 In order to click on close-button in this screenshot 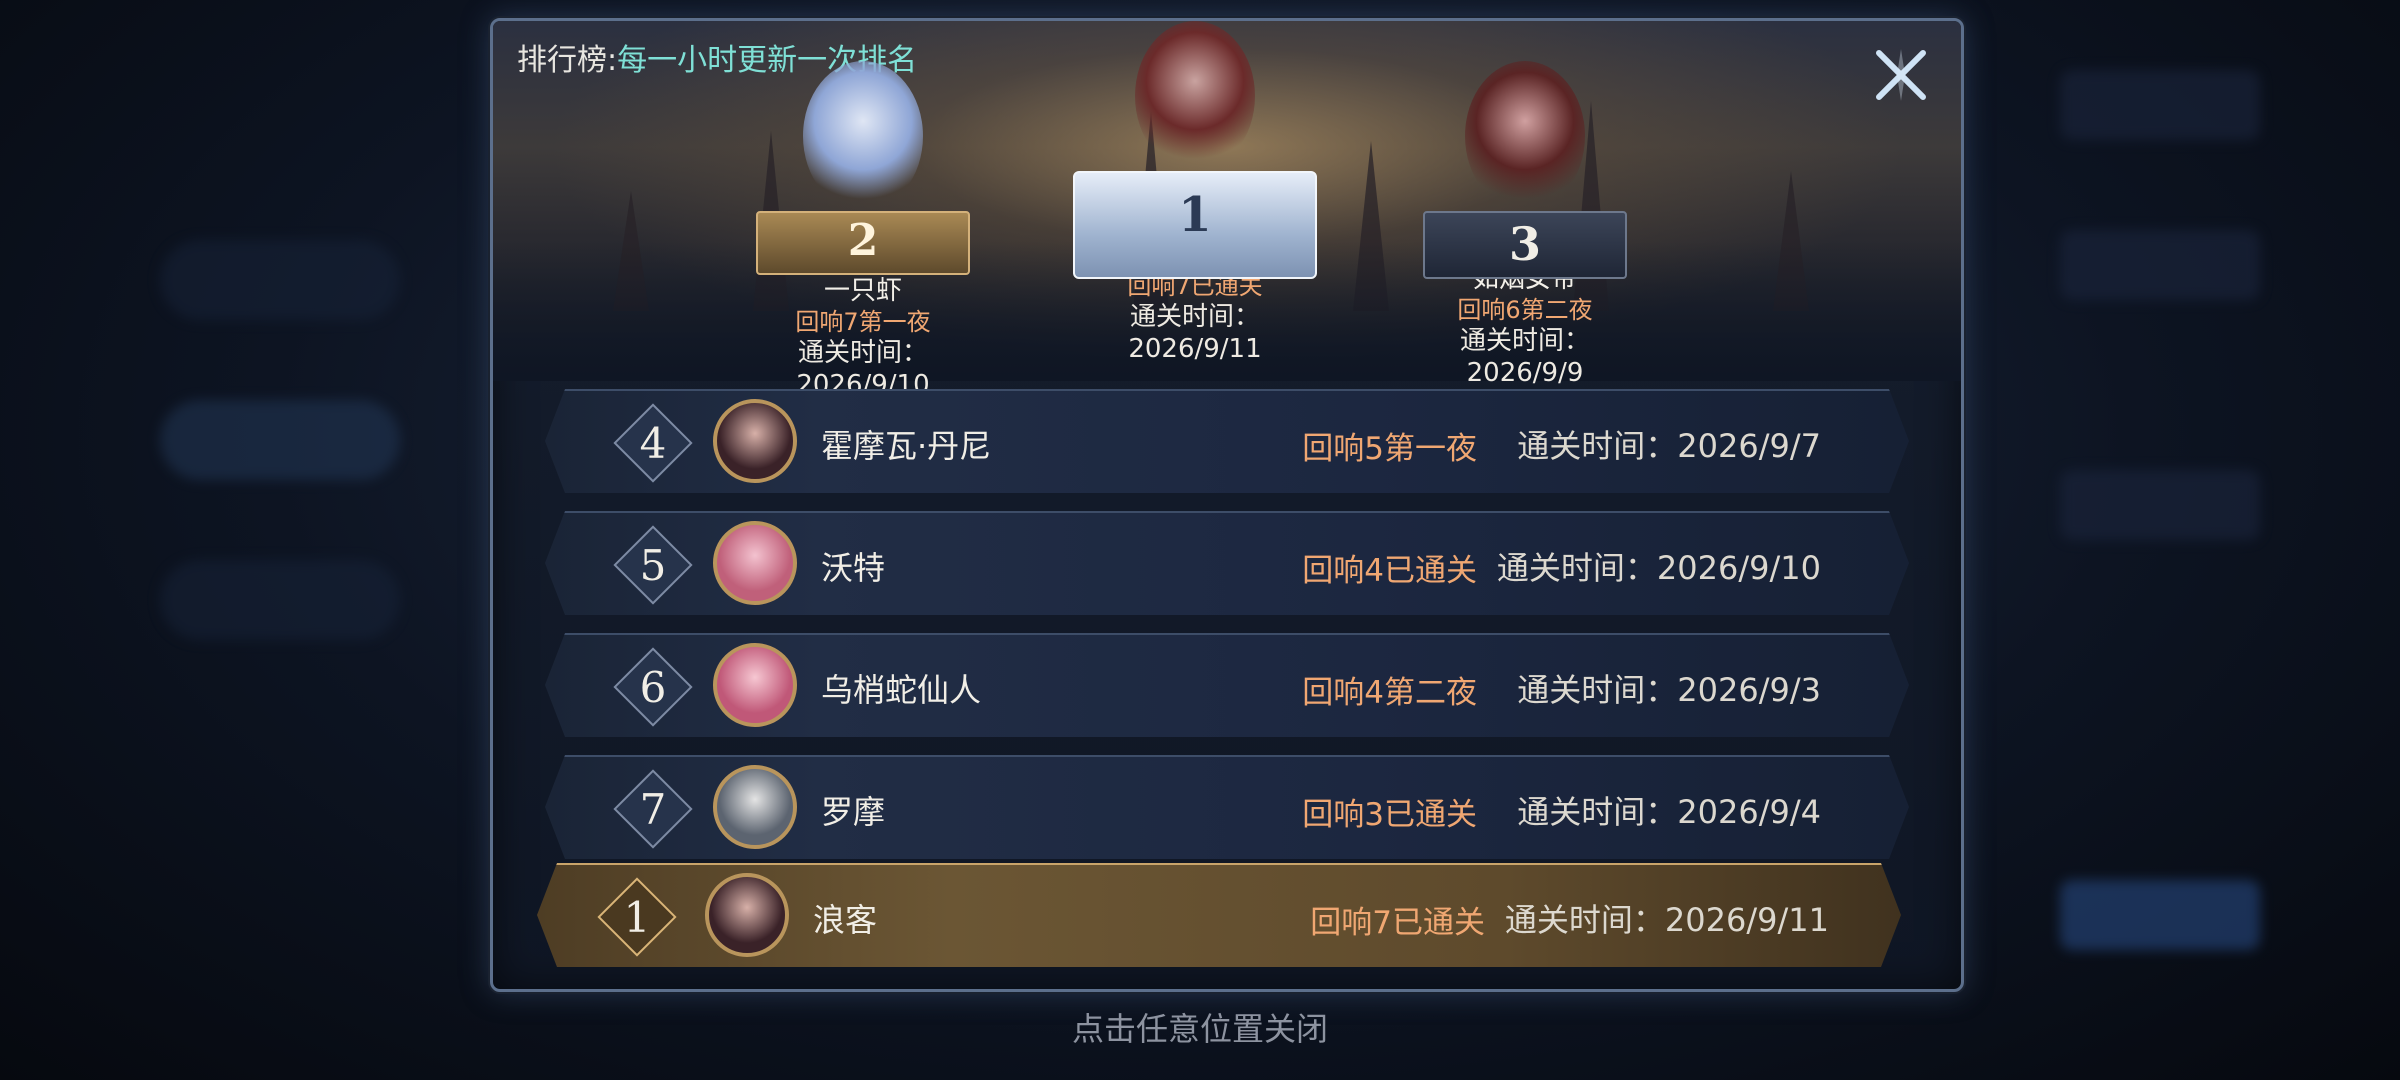, I will do `click(1901, 75)`.